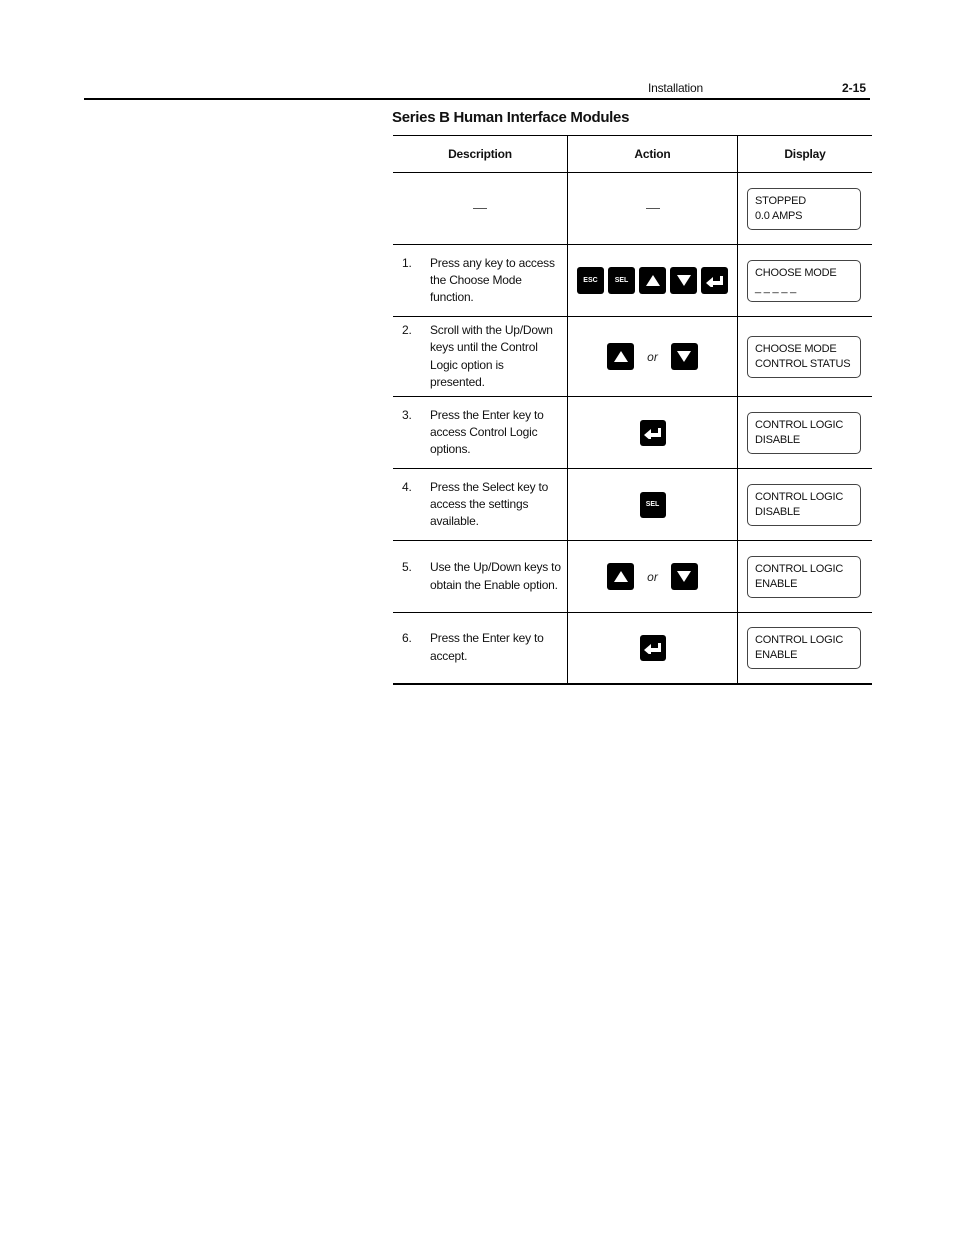 The width and height of the screenshot is (954, 1235). What do you see at coordinates (652, 154) in the screenshot?
I see `column-header-action: Action` at bounding box center [652, 154].